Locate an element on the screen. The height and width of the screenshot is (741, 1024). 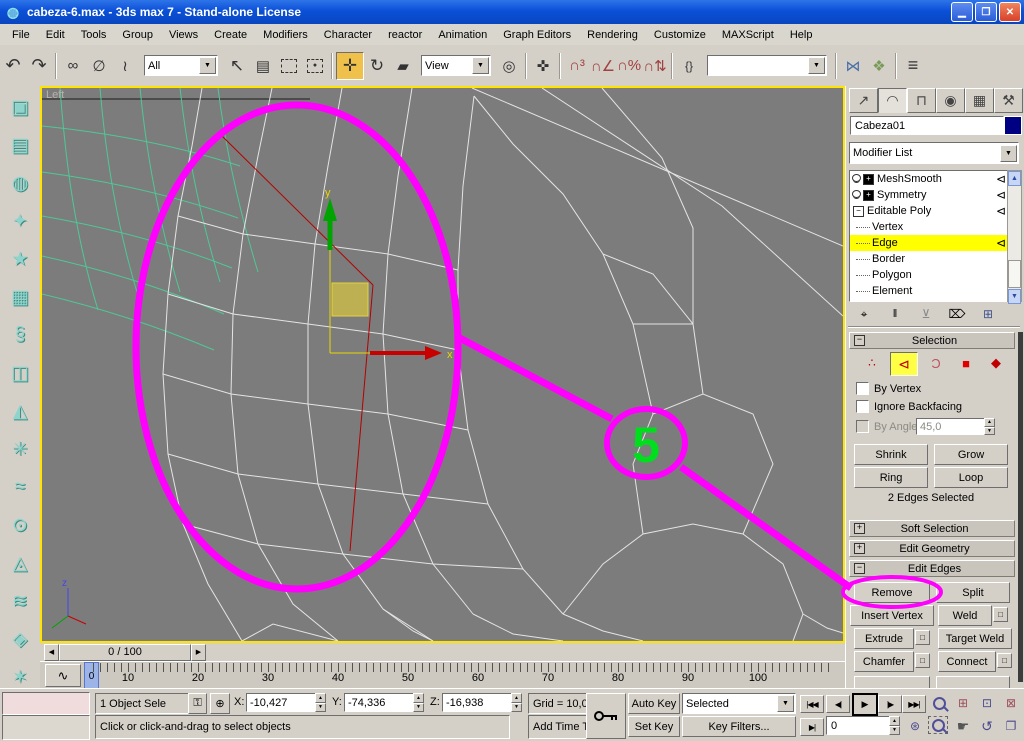
bind-to-spacewarp-icon: ≀ is located at coordinates (125, 66).